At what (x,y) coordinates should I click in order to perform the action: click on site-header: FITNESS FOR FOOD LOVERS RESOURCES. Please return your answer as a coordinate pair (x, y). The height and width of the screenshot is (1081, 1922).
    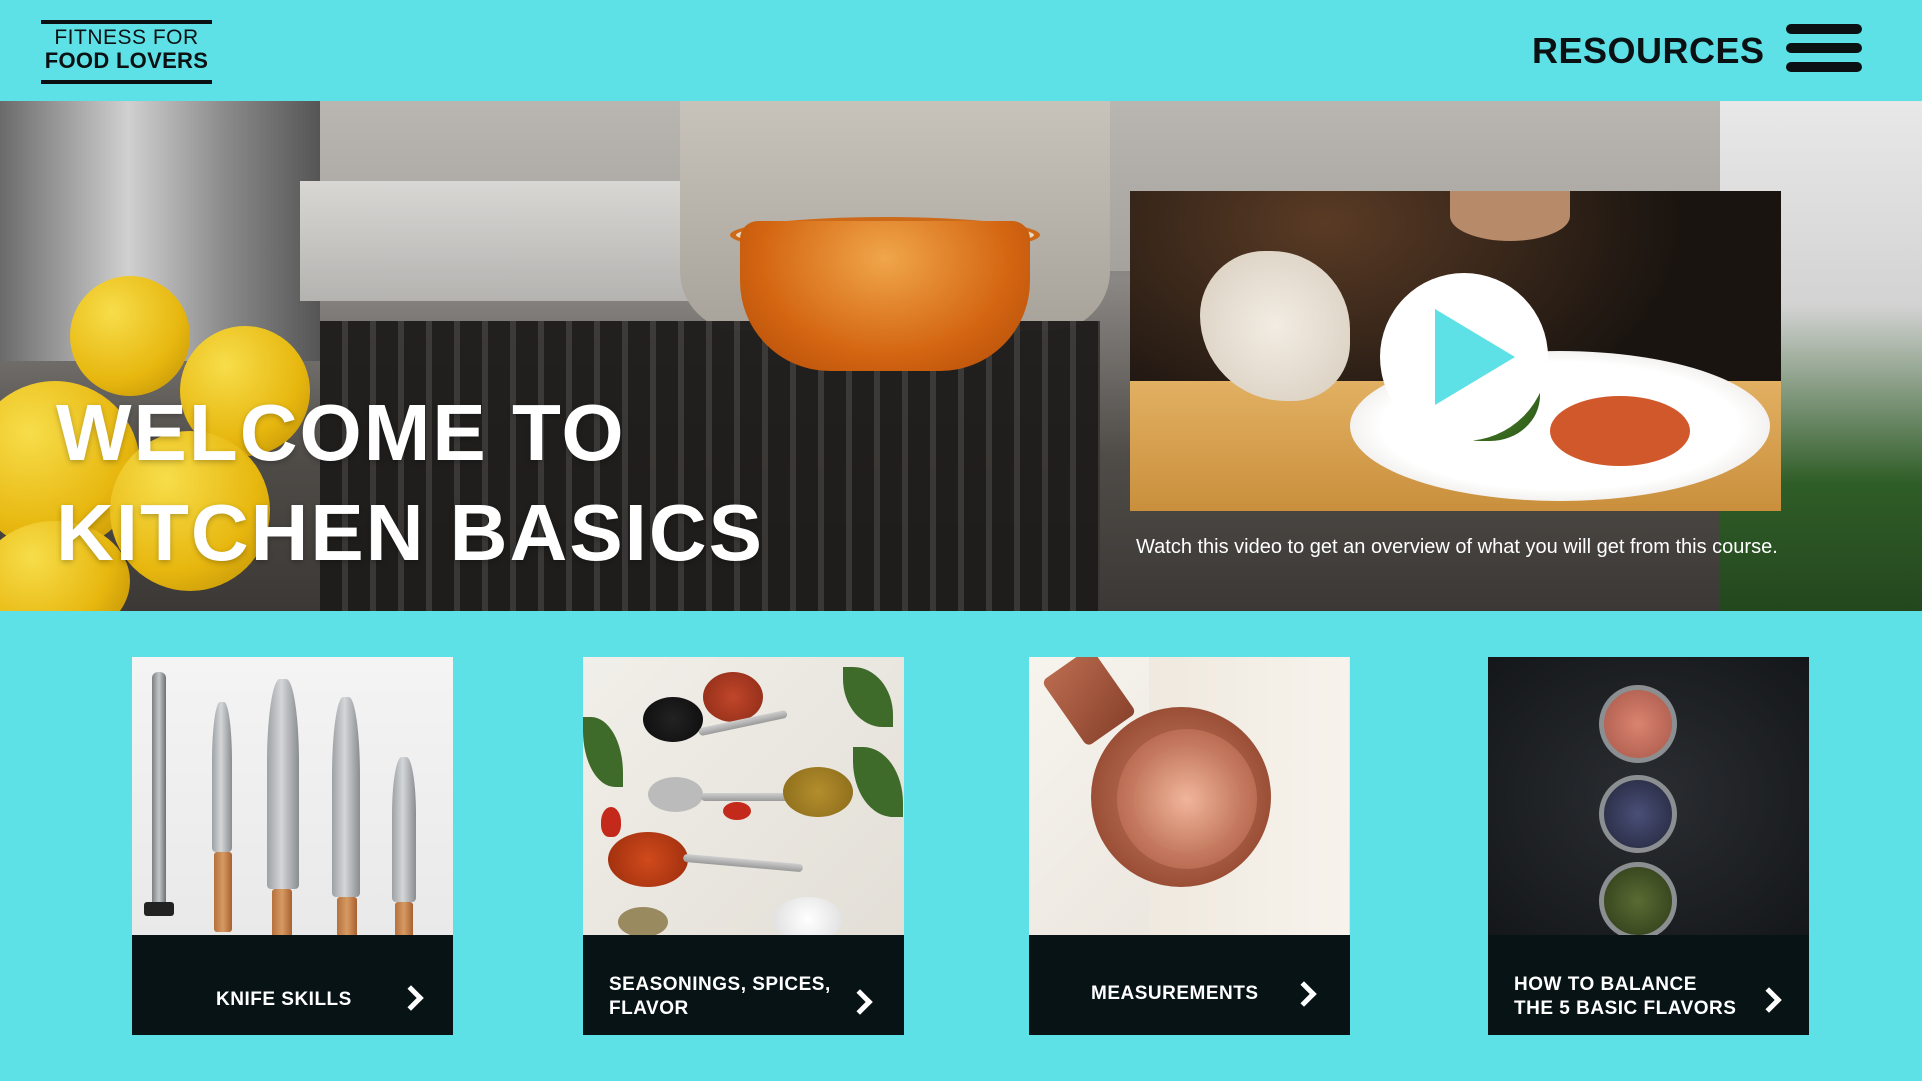
    Looking at the image, I should click on (961, 50).